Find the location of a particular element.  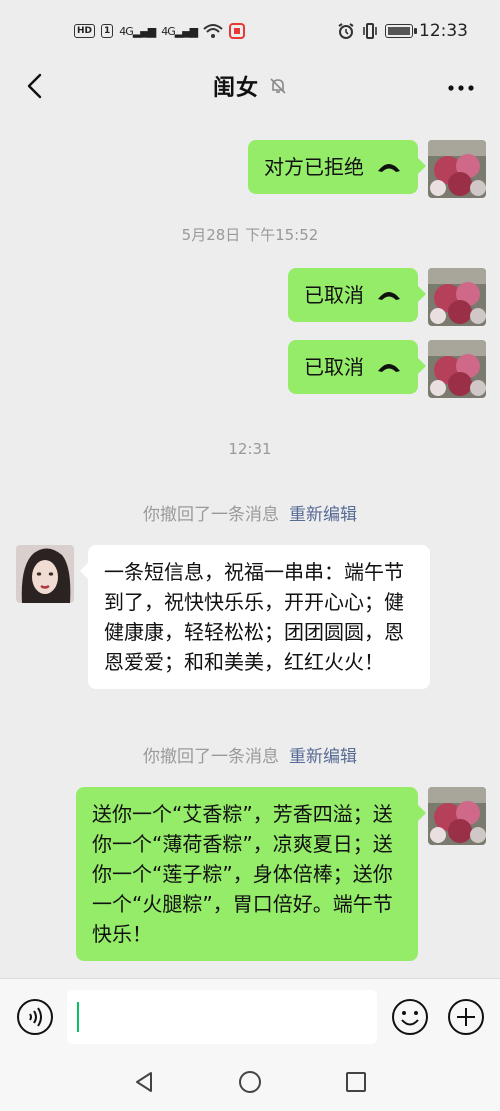

chat-title: 闺女 is located at coordinates (235, 88).